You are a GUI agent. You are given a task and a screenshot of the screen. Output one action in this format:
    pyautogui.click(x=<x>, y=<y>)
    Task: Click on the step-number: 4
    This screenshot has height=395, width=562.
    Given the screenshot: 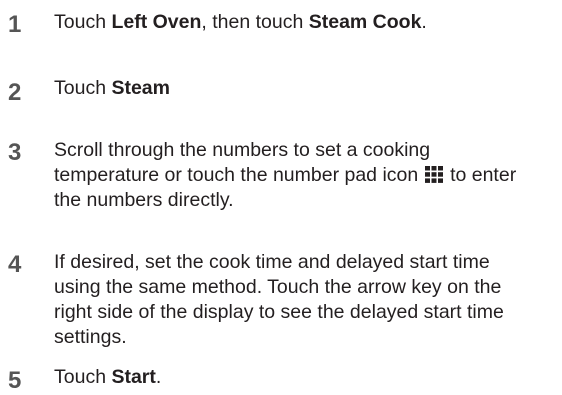 What is the action you would take?
    pyautogui.click(x=15, y=264)
    